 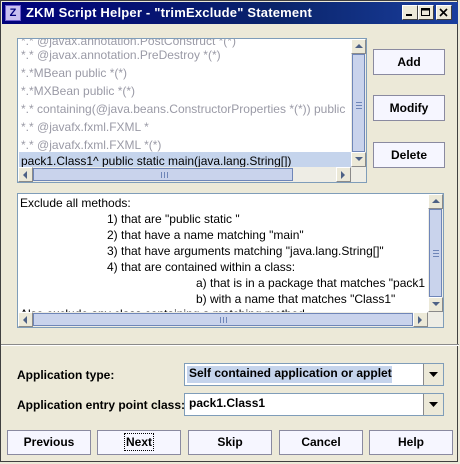 I want to click on description-line: 1) that are "public static ", so click(x=173, y=219).